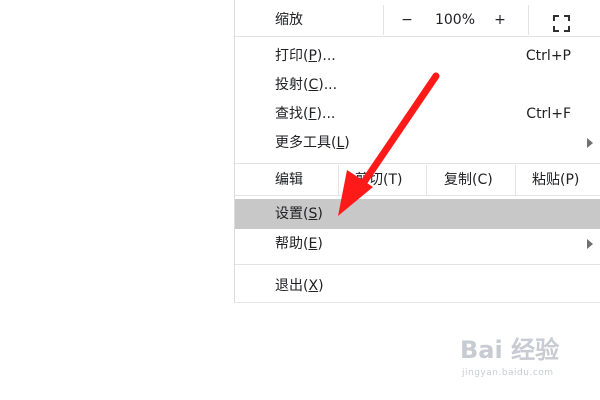 This screenshot has width=600, height=400. Describe the element at coordinates (528, 20) in the screenshot. I see `fullscreen-divider` at that location.